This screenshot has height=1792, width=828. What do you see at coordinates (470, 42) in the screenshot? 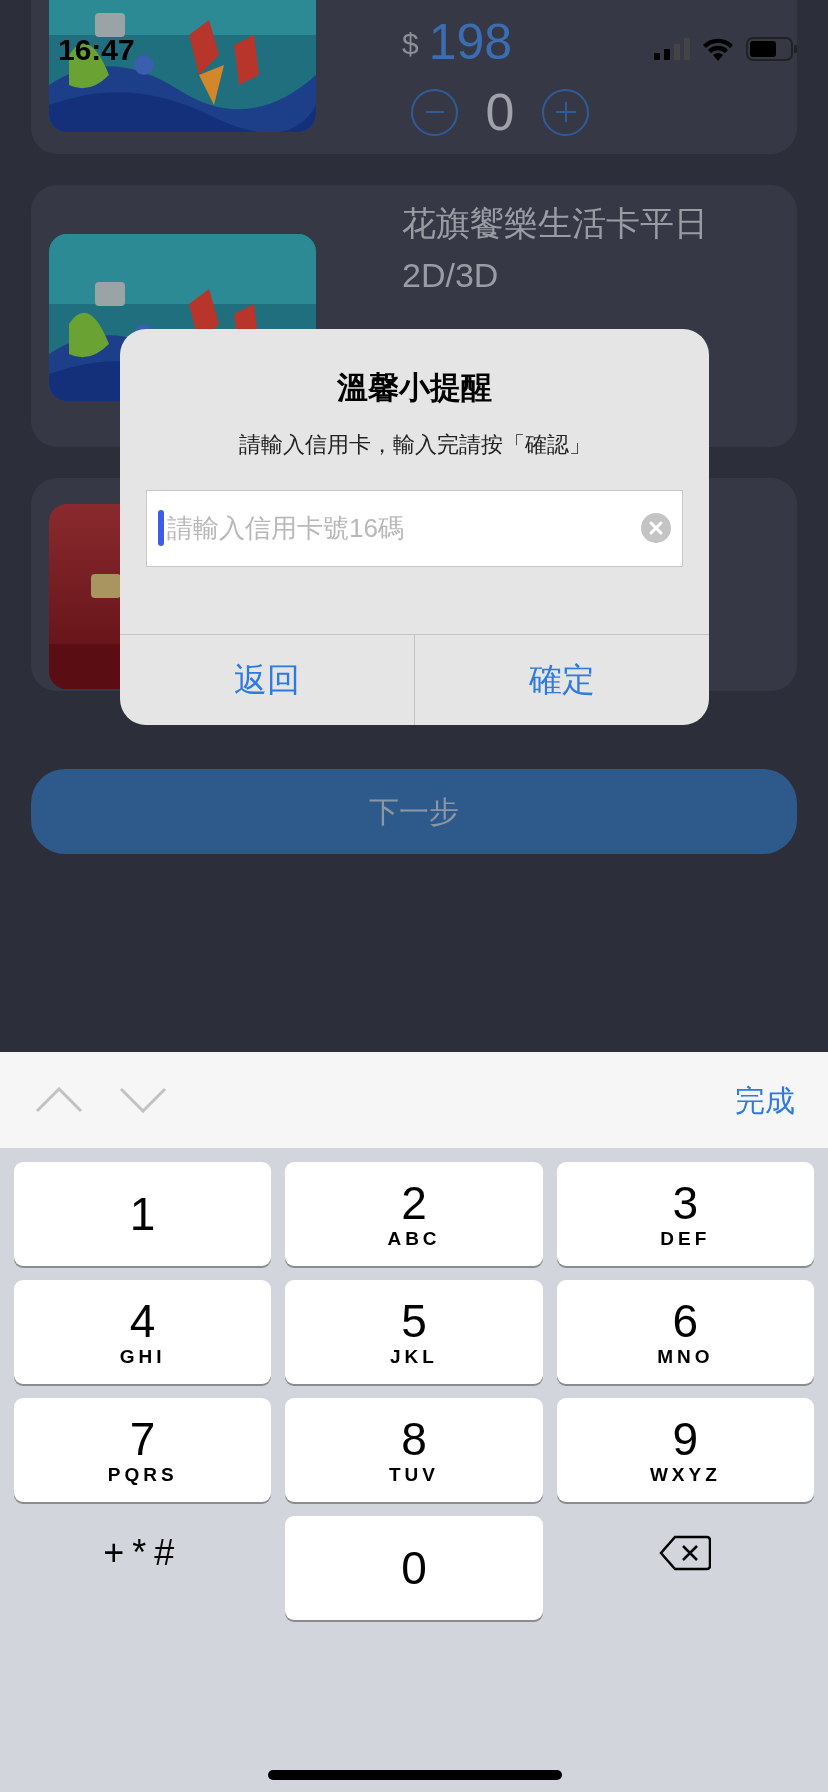
I see `price: 198` at bounding box center [470, 42].